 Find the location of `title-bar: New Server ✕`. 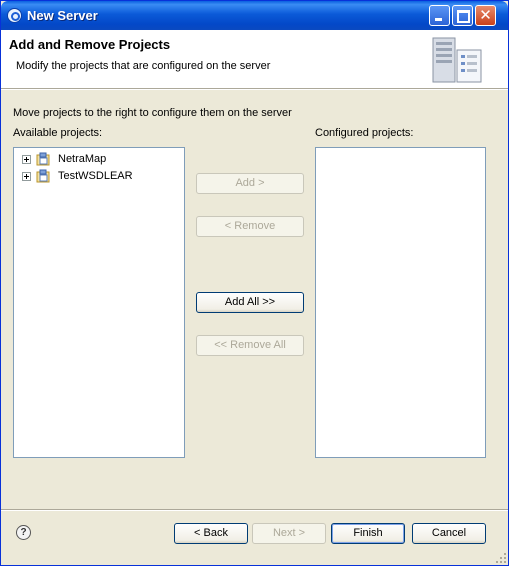

title-bar: New Server ✕ is located at coordinates (254, 15).